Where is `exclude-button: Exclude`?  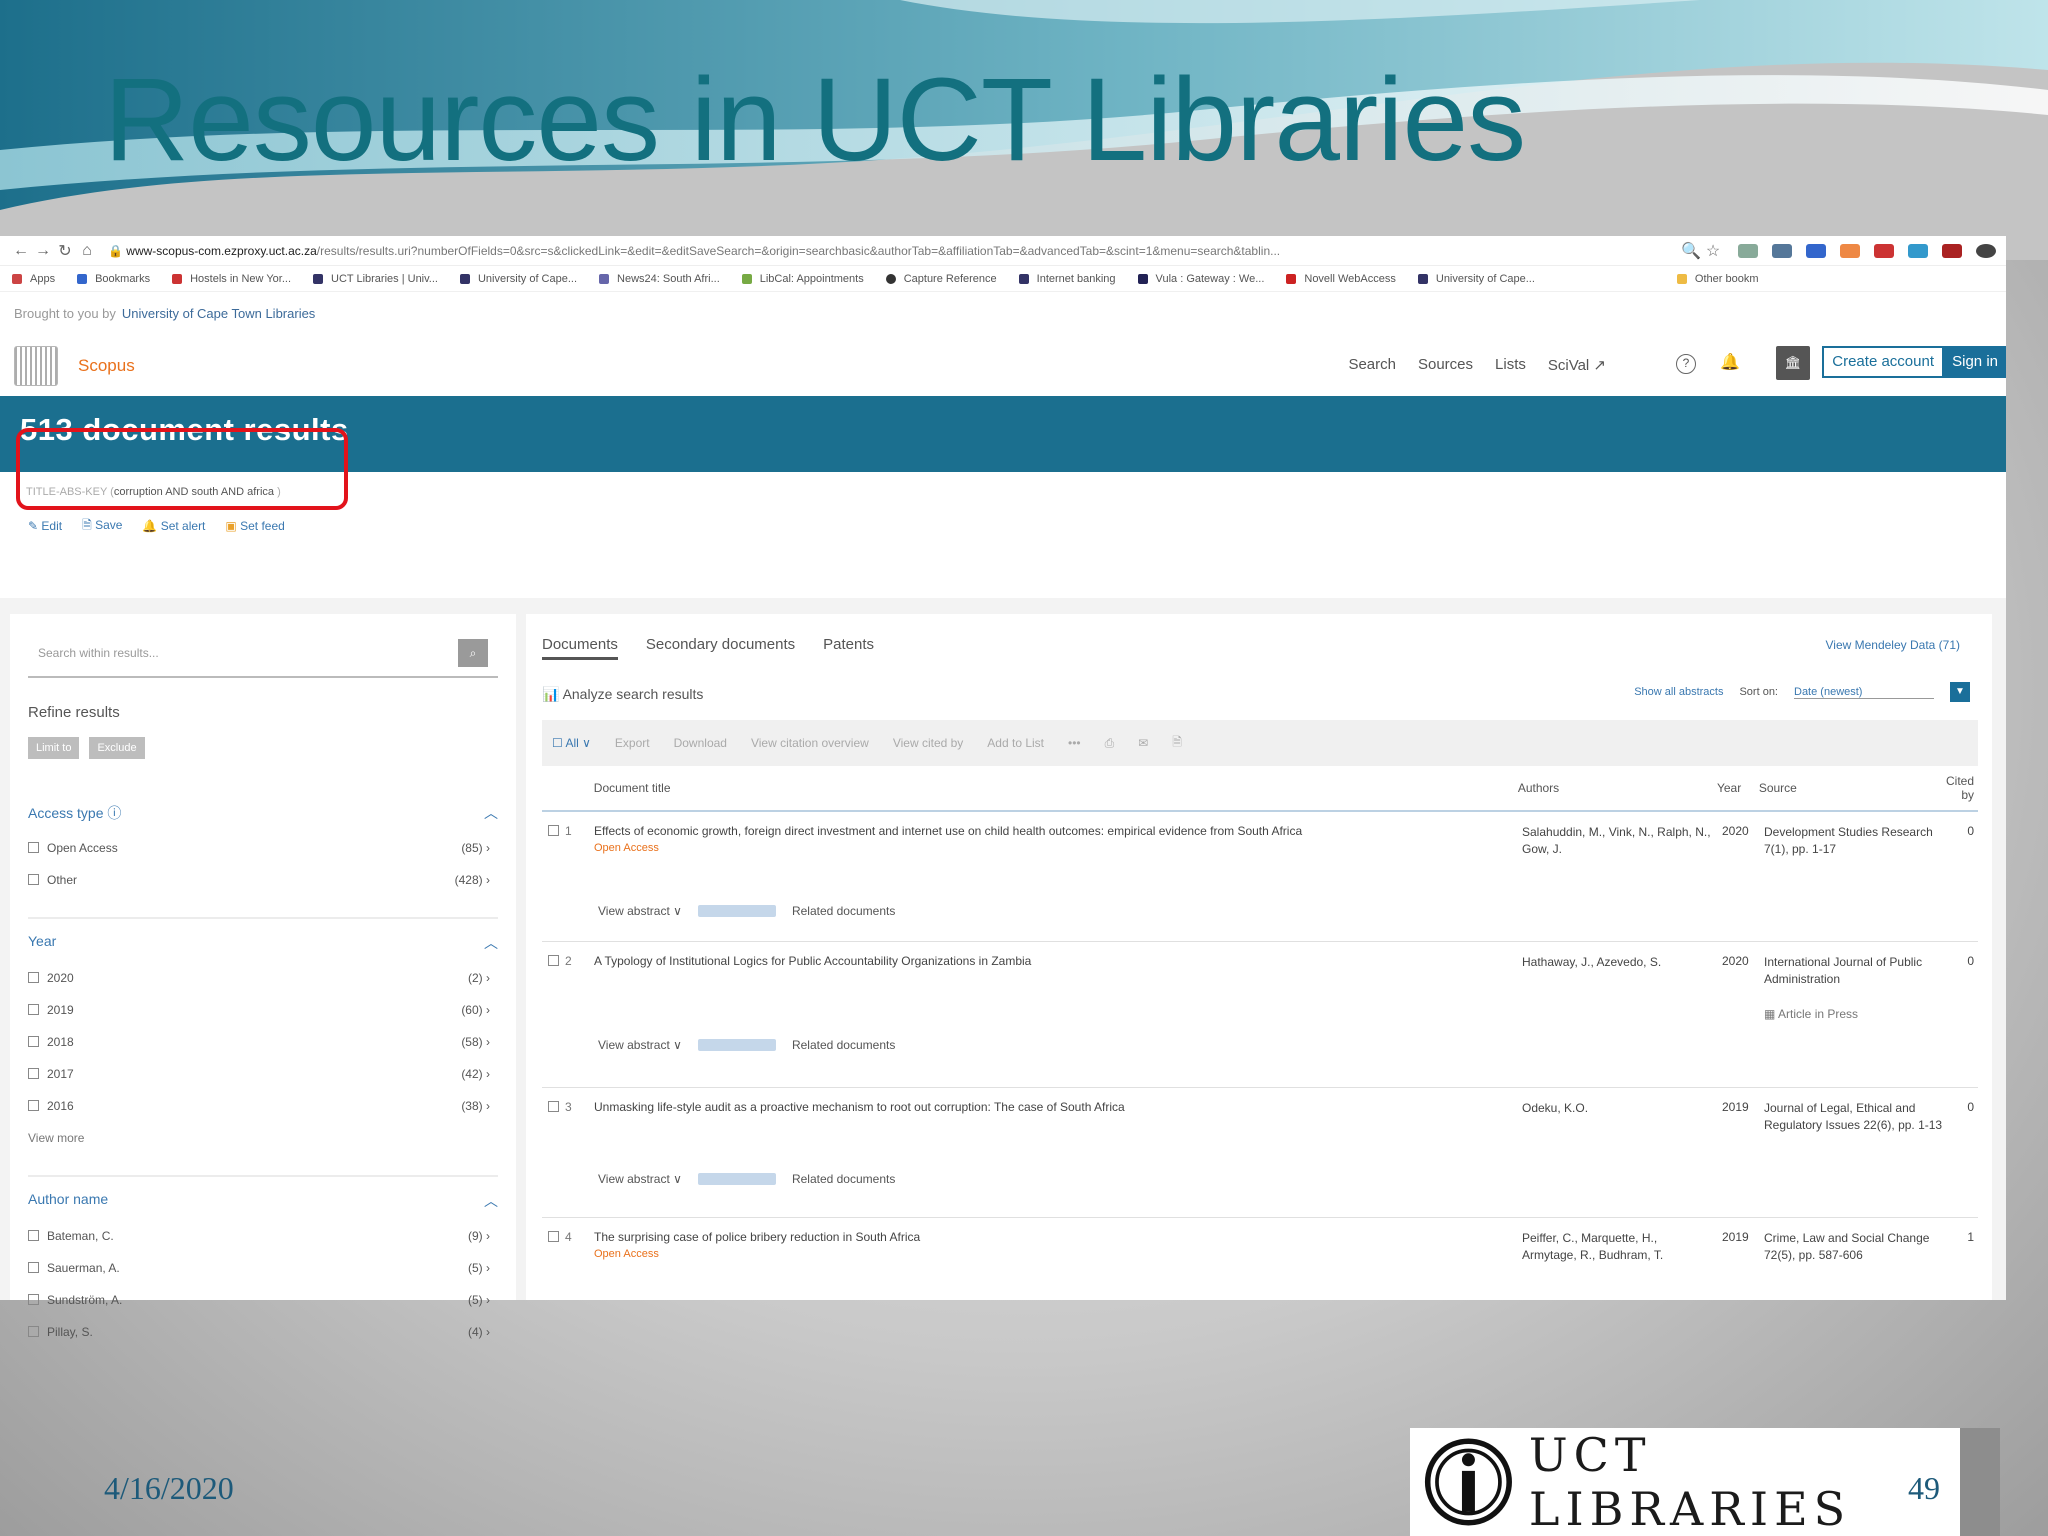
exclude-button: Exclude is located at coordinates (117, 748).